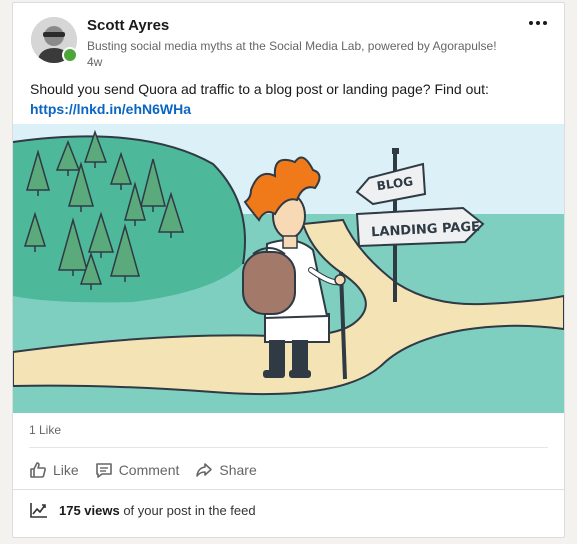 The width and height of the screenshot is (577, 544). I want to click on comment-button-label: Comment, so click(149, 470).